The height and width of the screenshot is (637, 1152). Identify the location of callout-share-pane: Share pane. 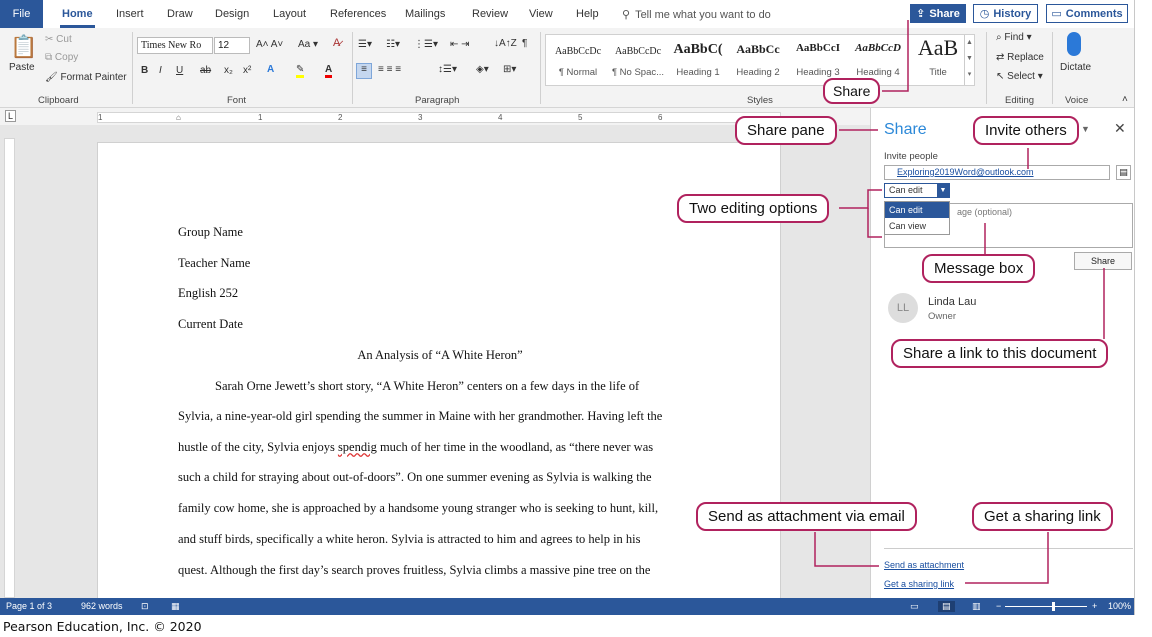
(786, 130).